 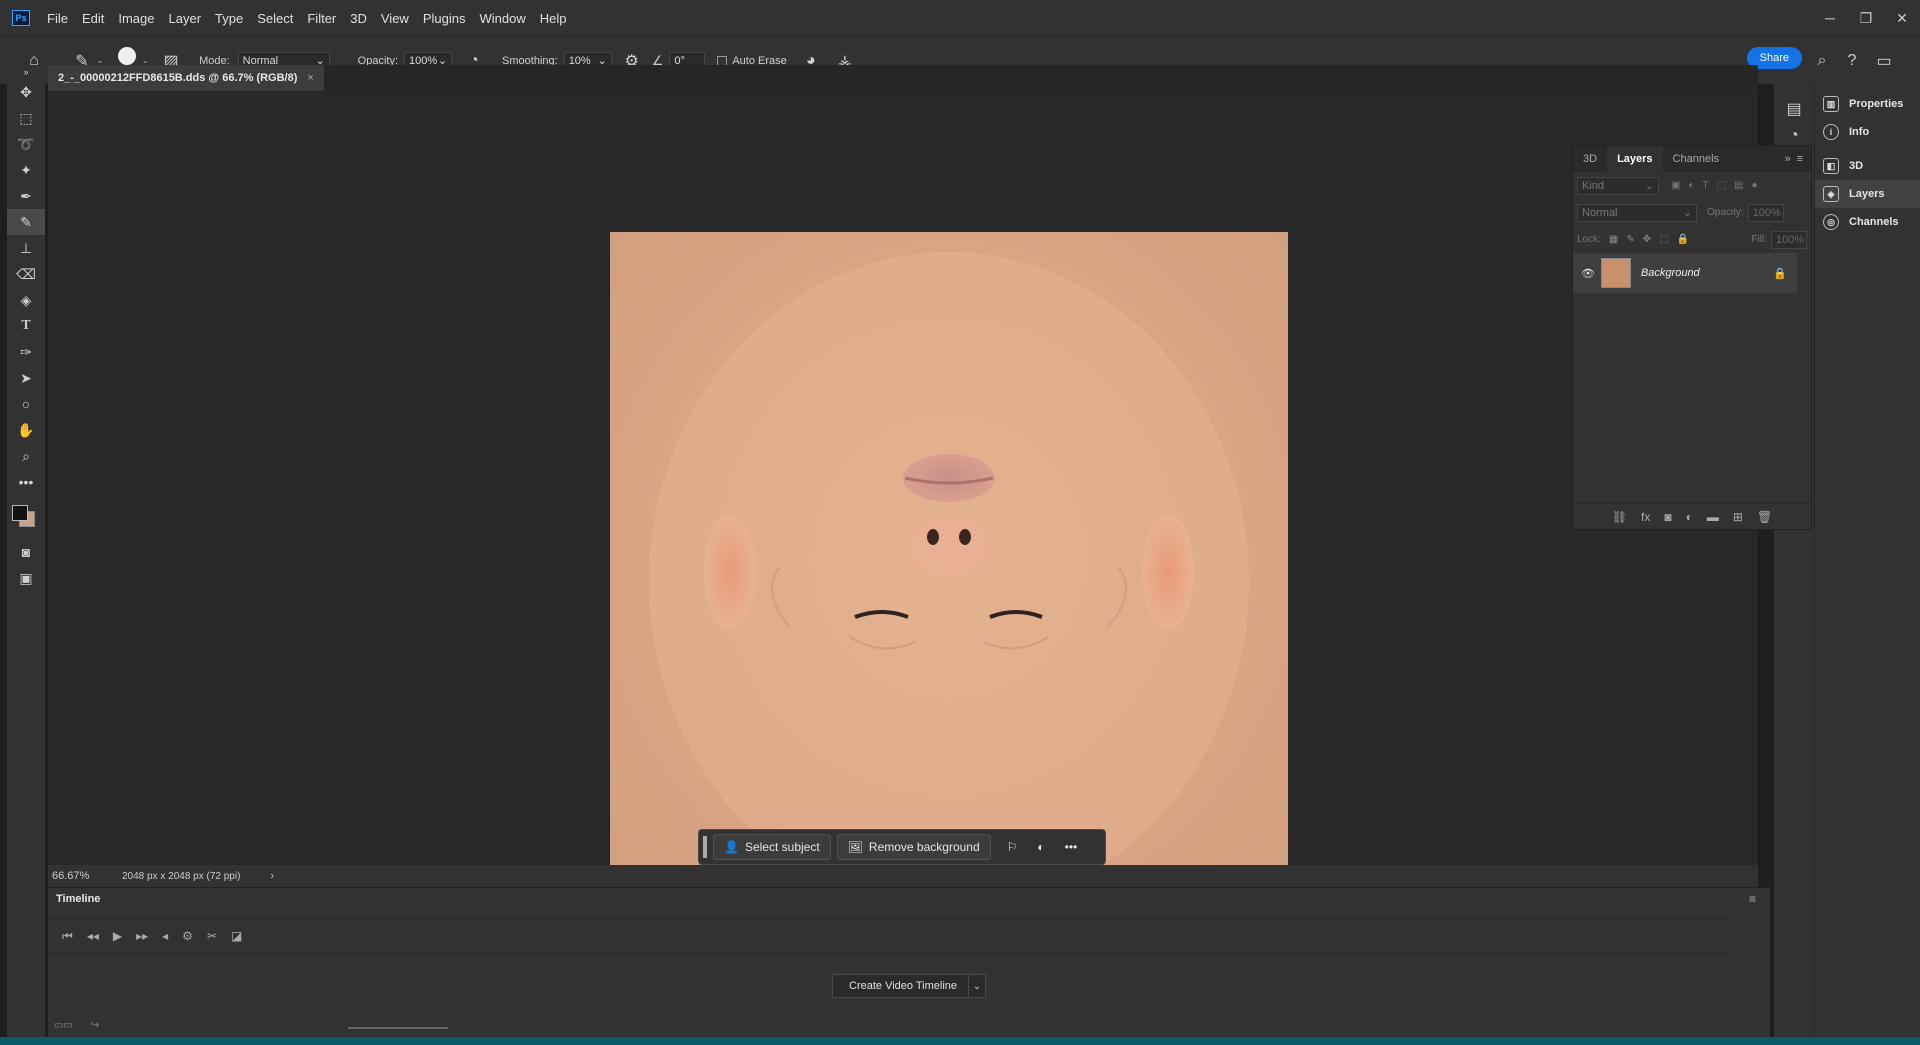 I want to click on mask-icon: ◙, so click(x=1667, y=517).